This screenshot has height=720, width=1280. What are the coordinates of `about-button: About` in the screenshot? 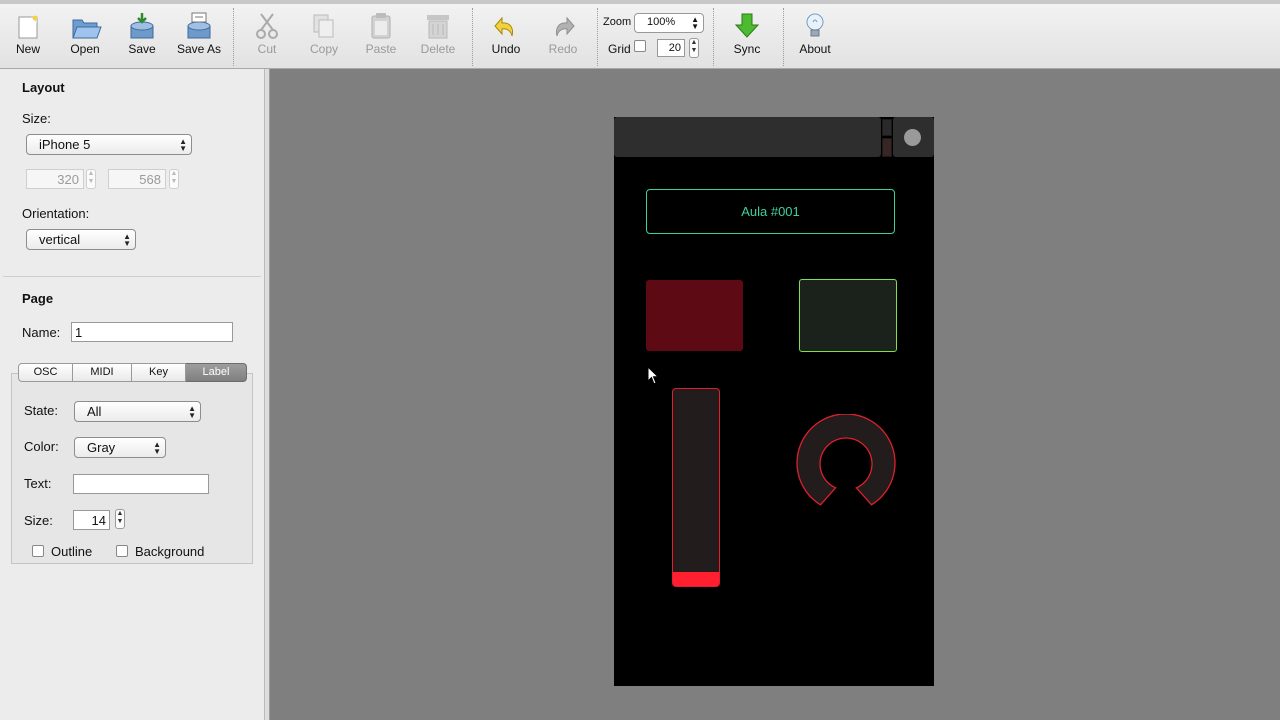 It's located at (815, 33).